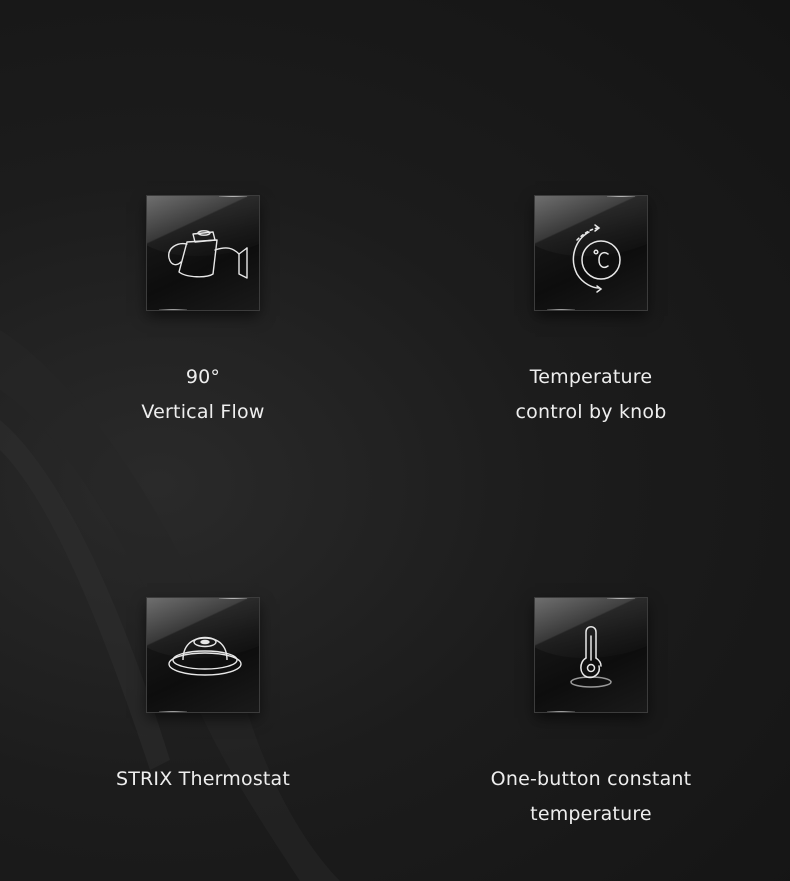 Image resolution: width=790 pixels, height=881 pixels. What do you see at coordinates (203, 313) in the screenshot?
I see `feature-vertical-flow: 90° Vertical Flow` at bounding box center [203, 313].